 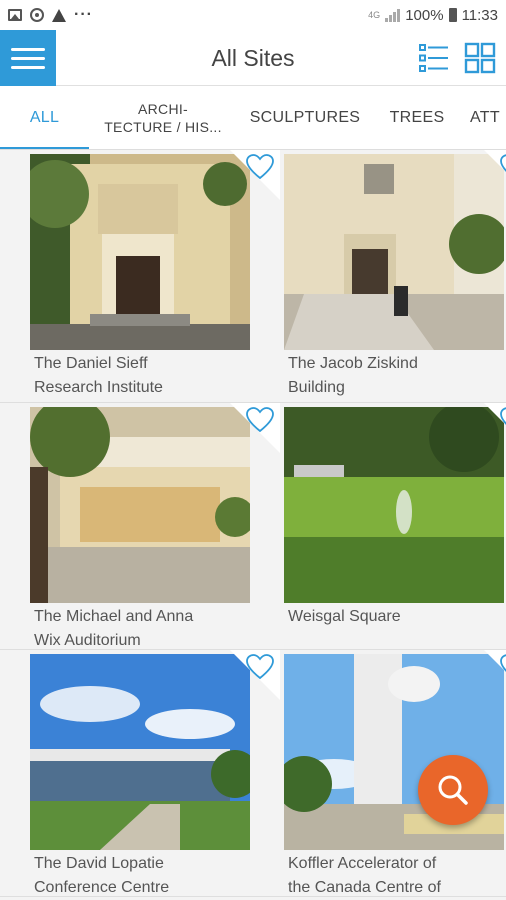 I want to click on site-caption: Weisgal Square, so click(x=344, y=616).